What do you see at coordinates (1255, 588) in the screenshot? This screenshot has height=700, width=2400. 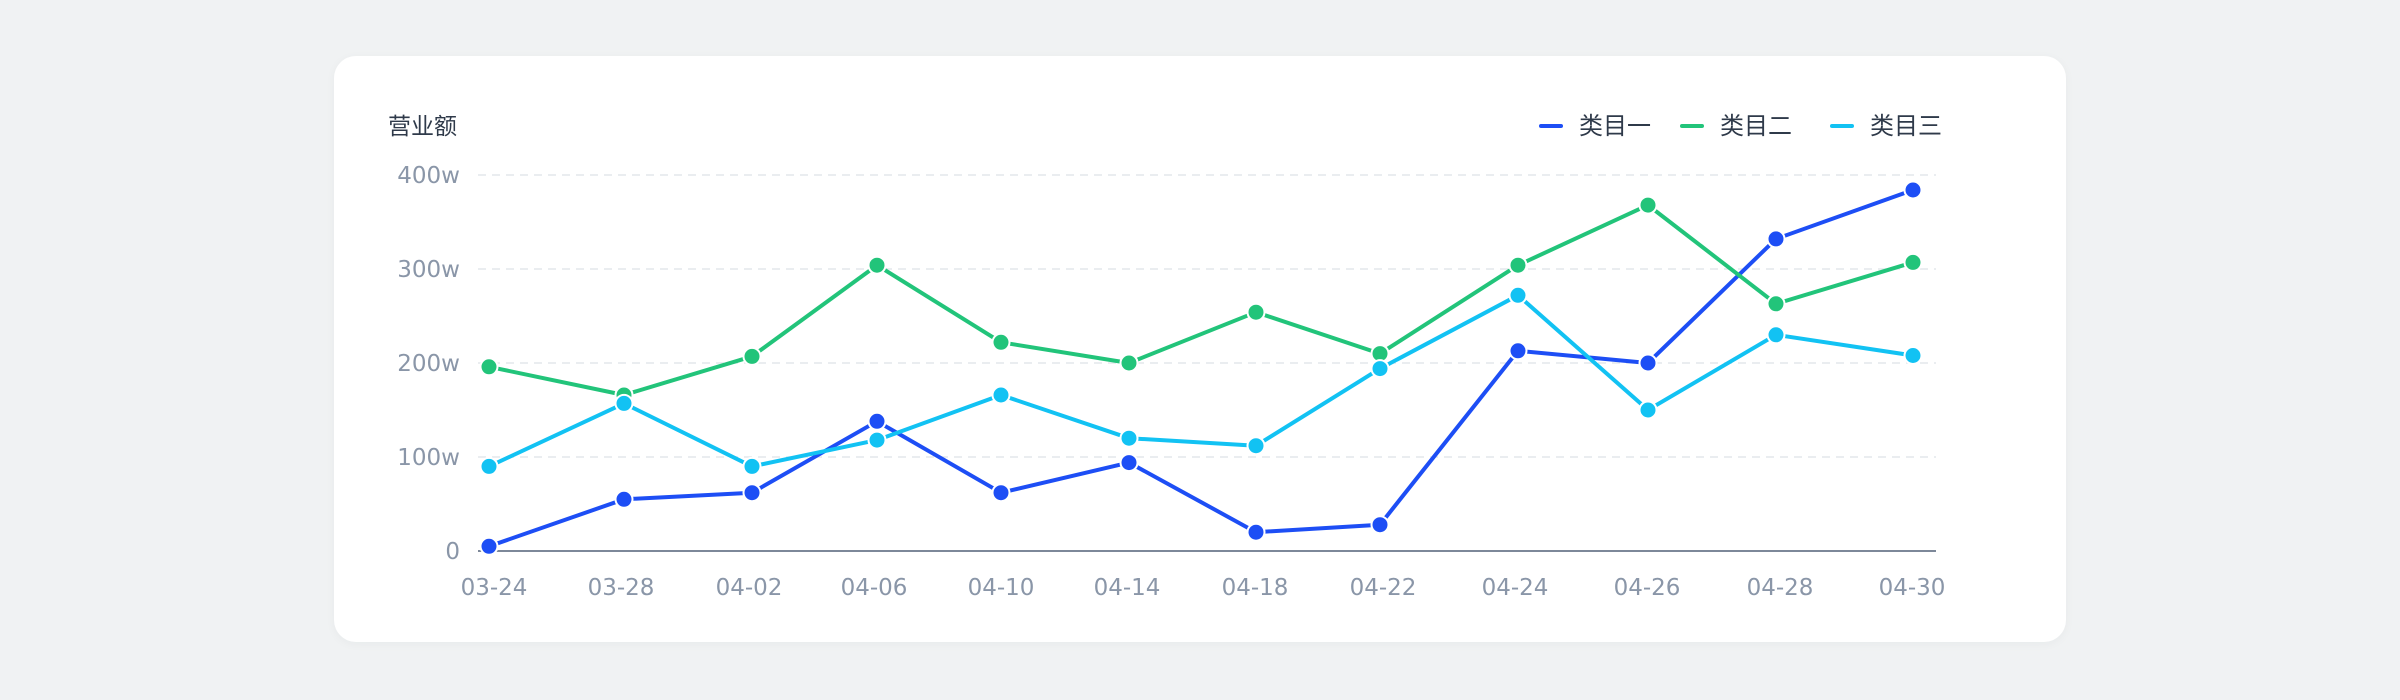 I see `x-tick-label: 04-18` at bounding box center [1255, 588].